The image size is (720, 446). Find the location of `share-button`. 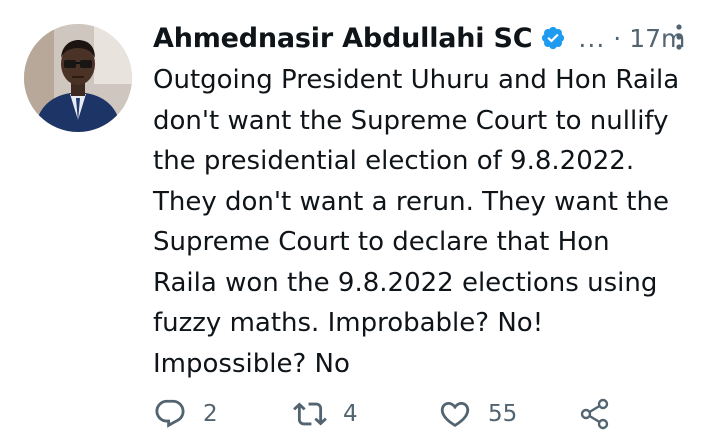

share-button is located at coordinates (595, 414).